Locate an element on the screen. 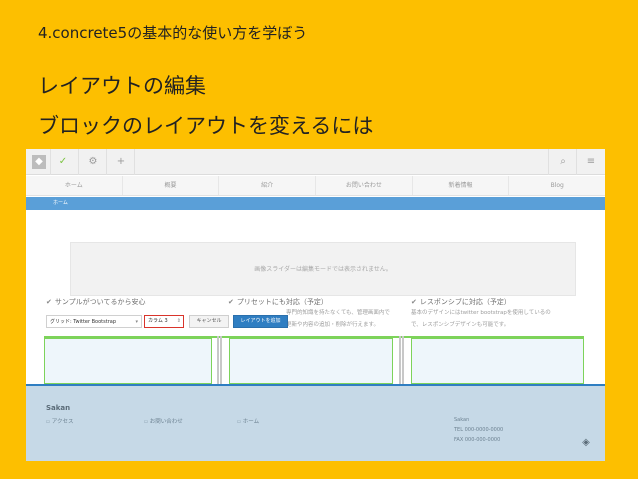 This screenshot has width=638, height=479. footer-link-contact: ▫ お問い合わせ is located at coordinates (163, 421).